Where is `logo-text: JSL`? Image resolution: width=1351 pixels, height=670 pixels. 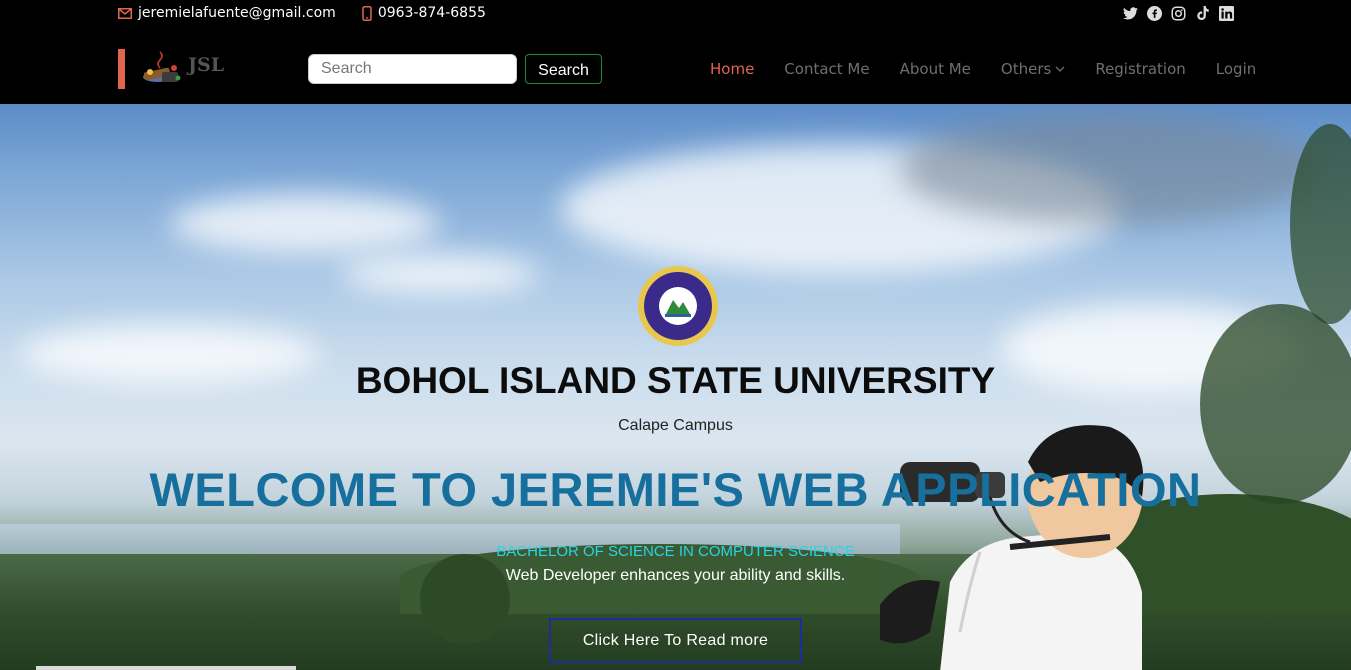
logo-text: JSL is located at coordinates (206, 65).